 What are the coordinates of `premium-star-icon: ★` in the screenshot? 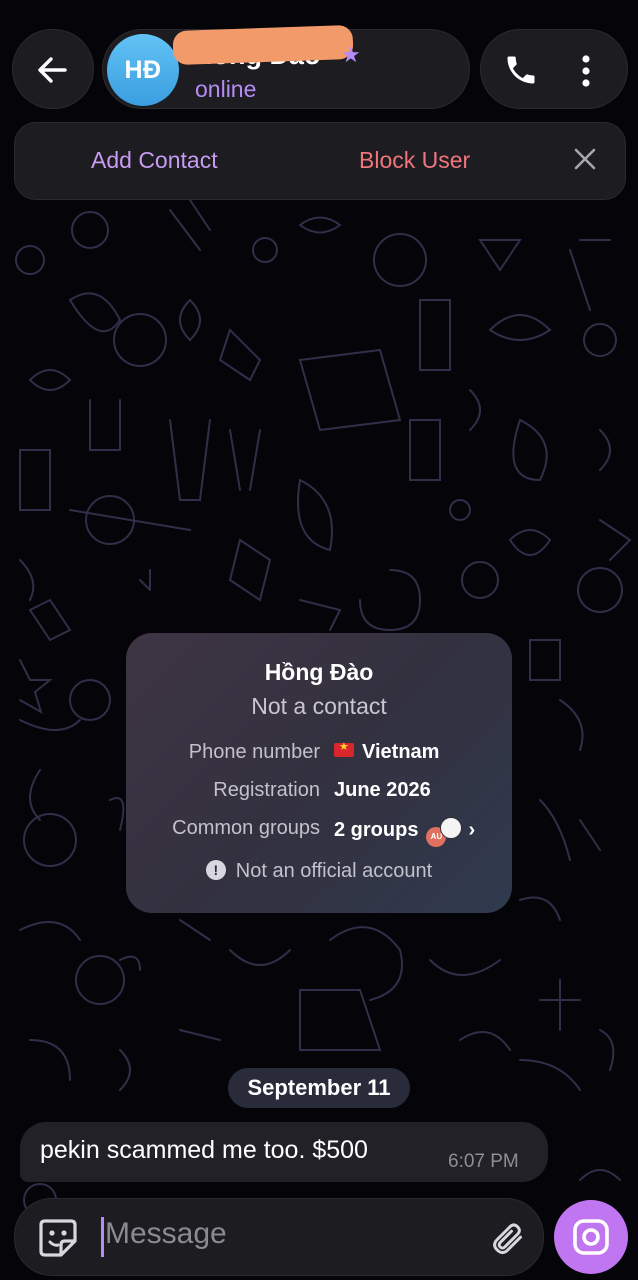 It's located at (351, 54).